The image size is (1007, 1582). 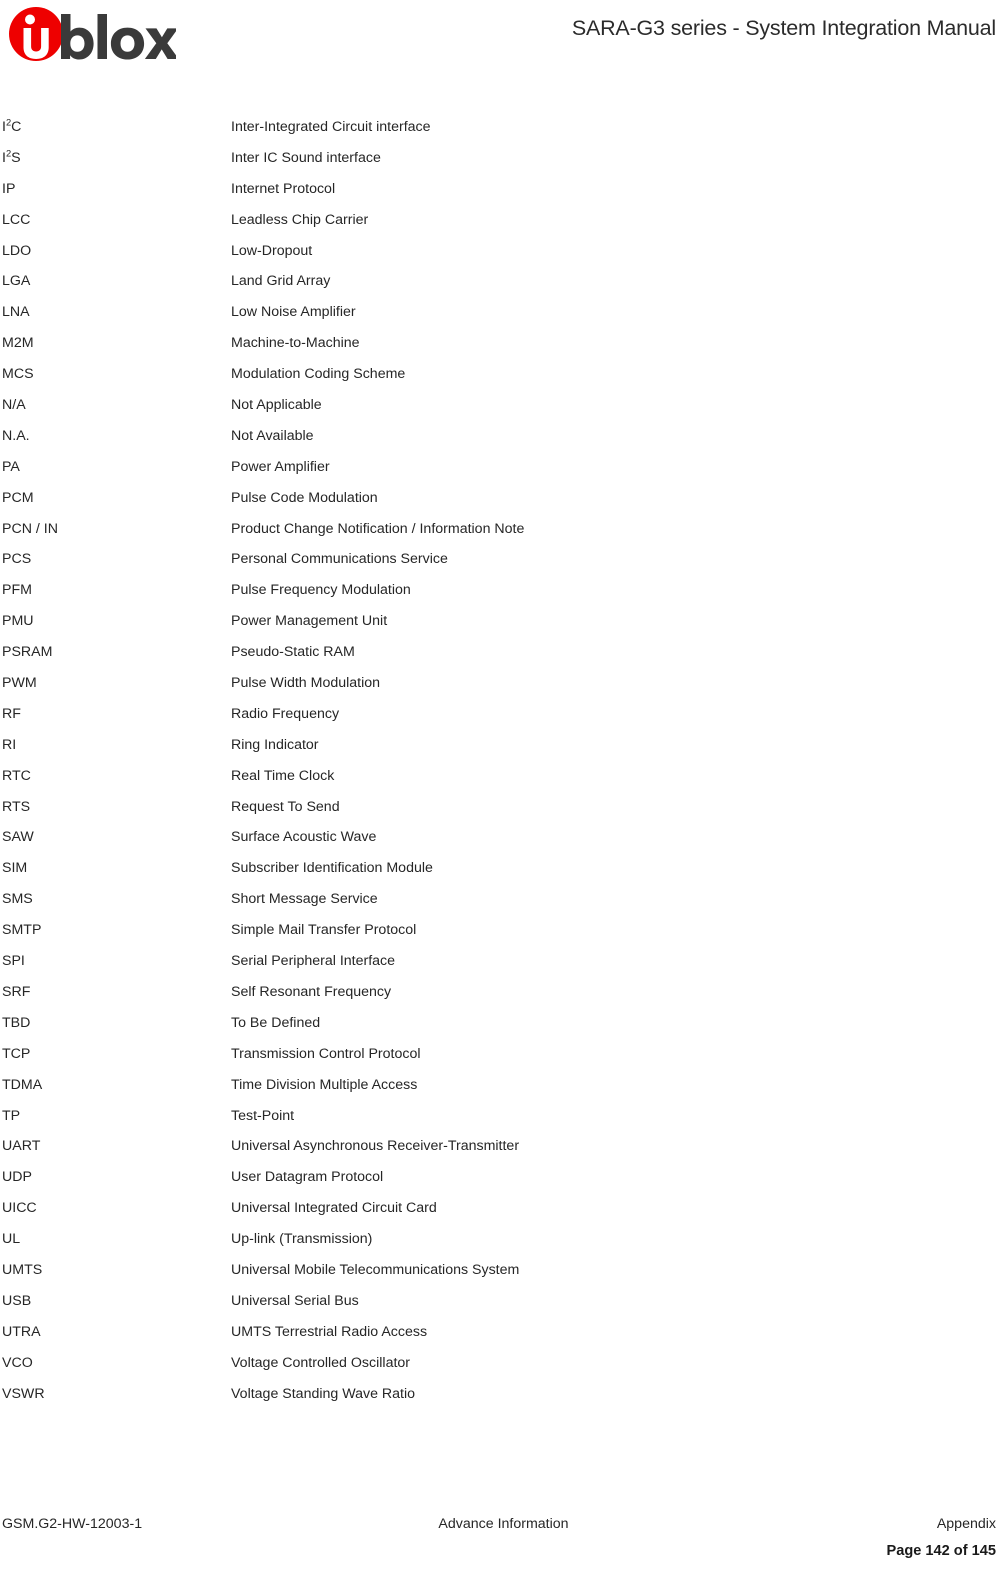 What do you see at coordinates (503, 899) in the screenshot?
I see `glossary-row: SMS Short Message Service` at bounding box center [503, 899].